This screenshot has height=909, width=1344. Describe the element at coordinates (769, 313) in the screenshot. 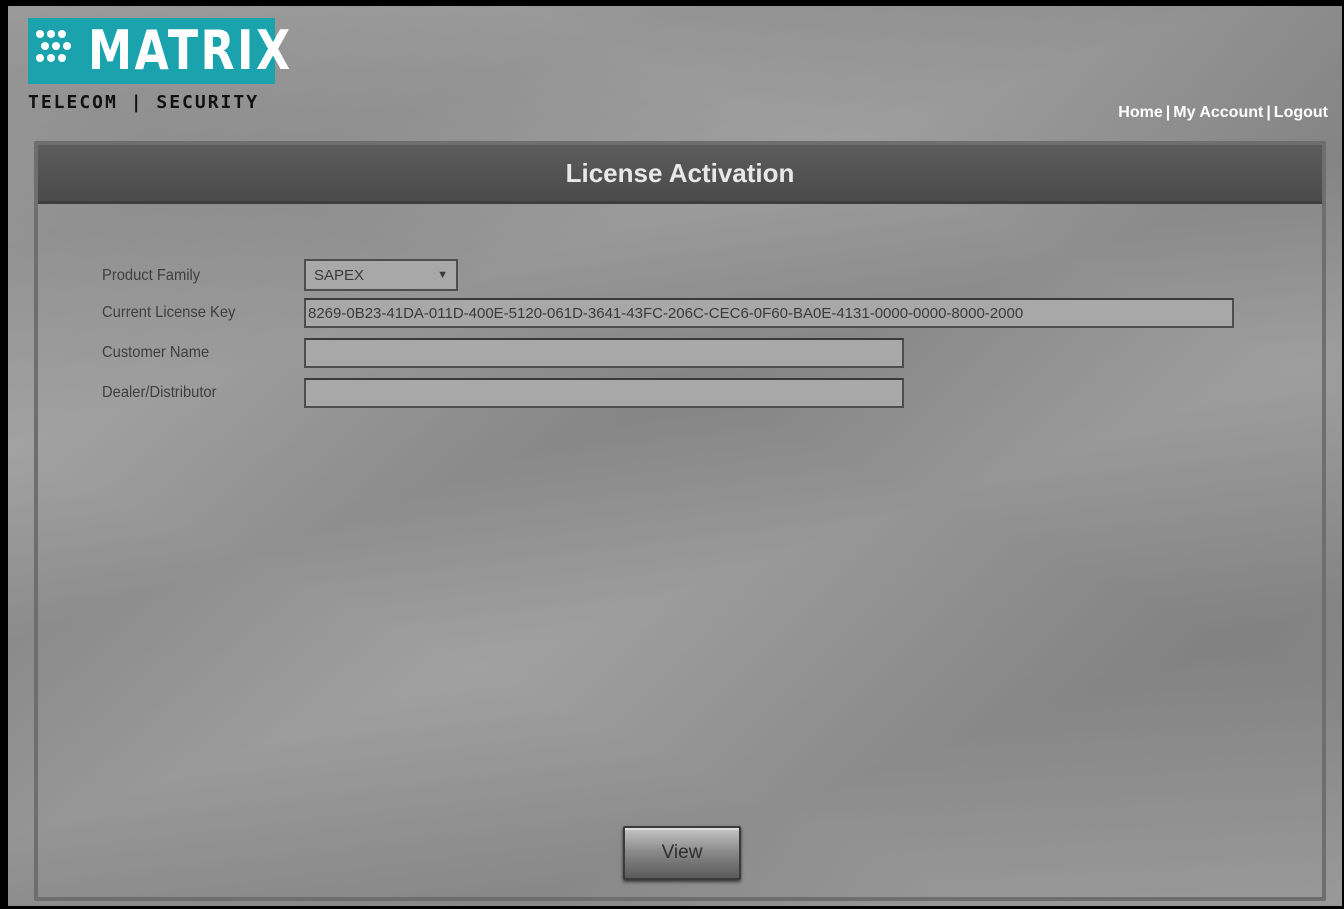

I see `current-license-key-field` at that location.